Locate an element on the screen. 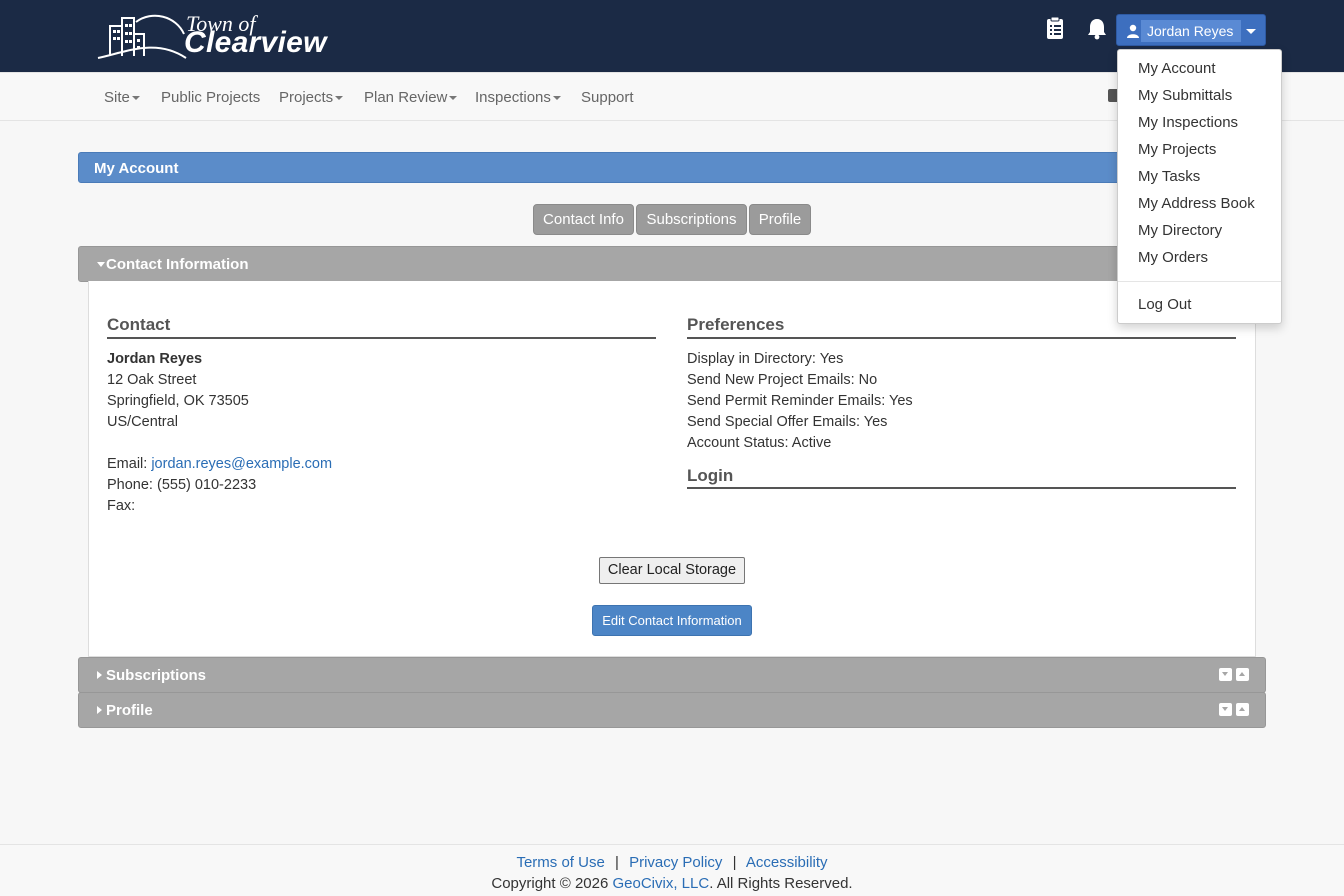 This screenshot has width=1344, height=896. copyright-prefix: Copyright © 2026 is located at coordinates (552, 883).